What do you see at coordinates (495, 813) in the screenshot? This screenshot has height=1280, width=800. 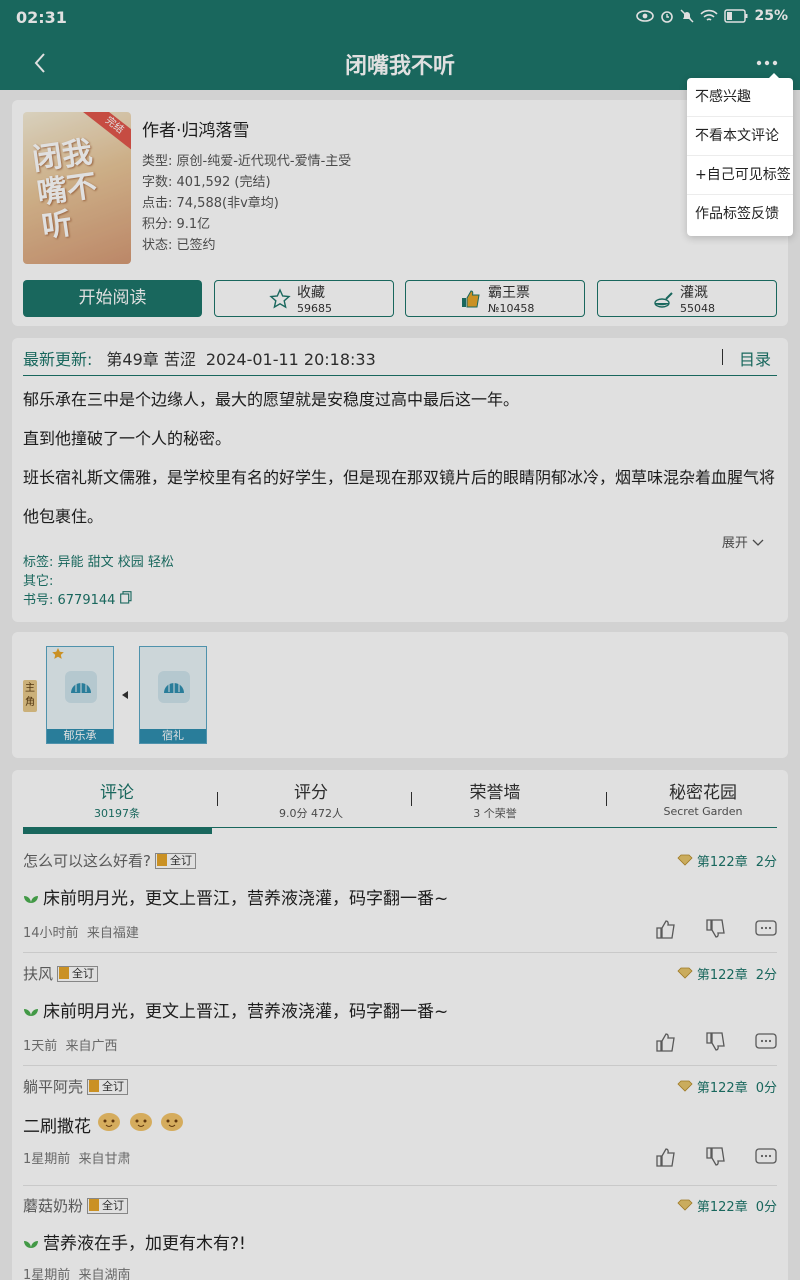 I see `tab-sub: 3 个荣誉` at bounding box center [495, 813].